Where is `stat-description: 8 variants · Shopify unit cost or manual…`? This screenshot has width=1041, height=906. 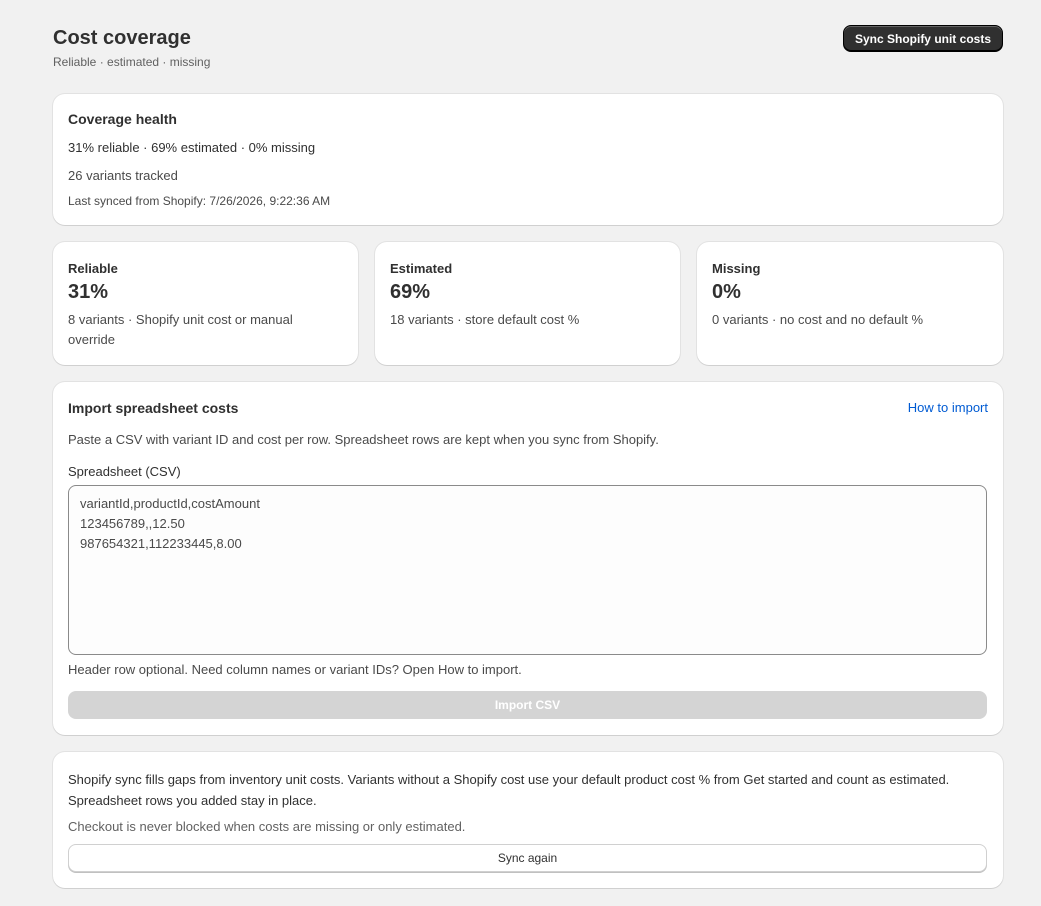
stat-description: 8 variants · Shopify unit cost or manual… is located at coordinates (180, 329).